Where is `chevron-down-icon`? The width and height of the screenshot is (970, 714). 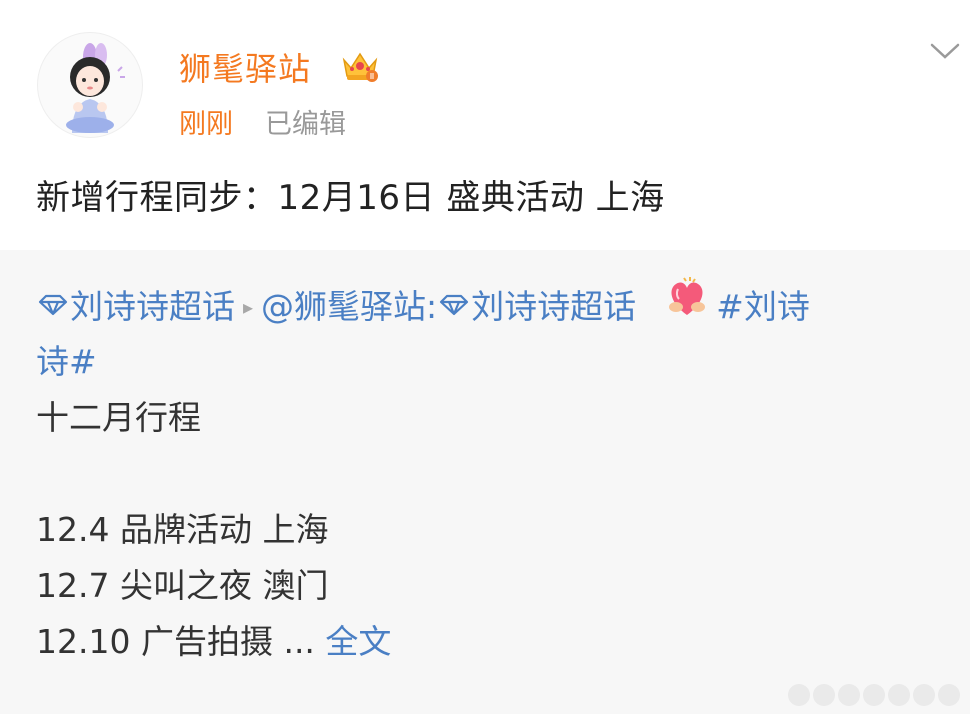 chevron-down-icon is located at coordinates (945, 51).